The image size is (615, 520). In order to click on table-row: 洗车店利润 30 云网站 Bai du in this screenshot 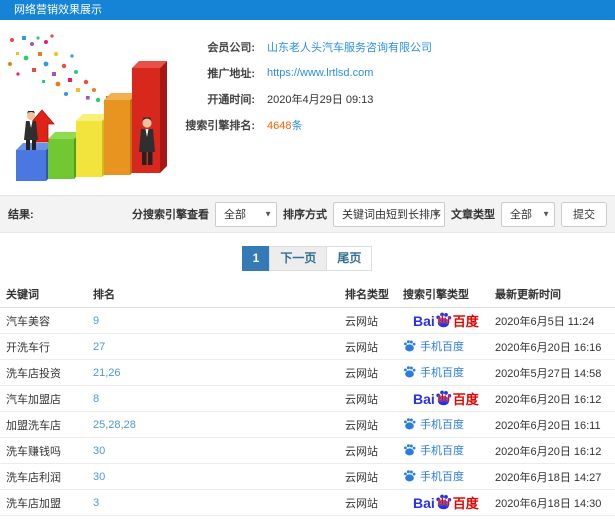, I will do `click(307, 477)`.